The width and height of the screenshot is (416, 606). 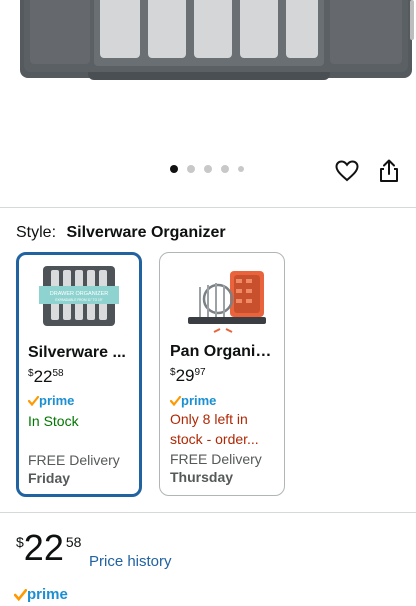 I want to click on drawer-organizer-image, so click(x=216, y=40).